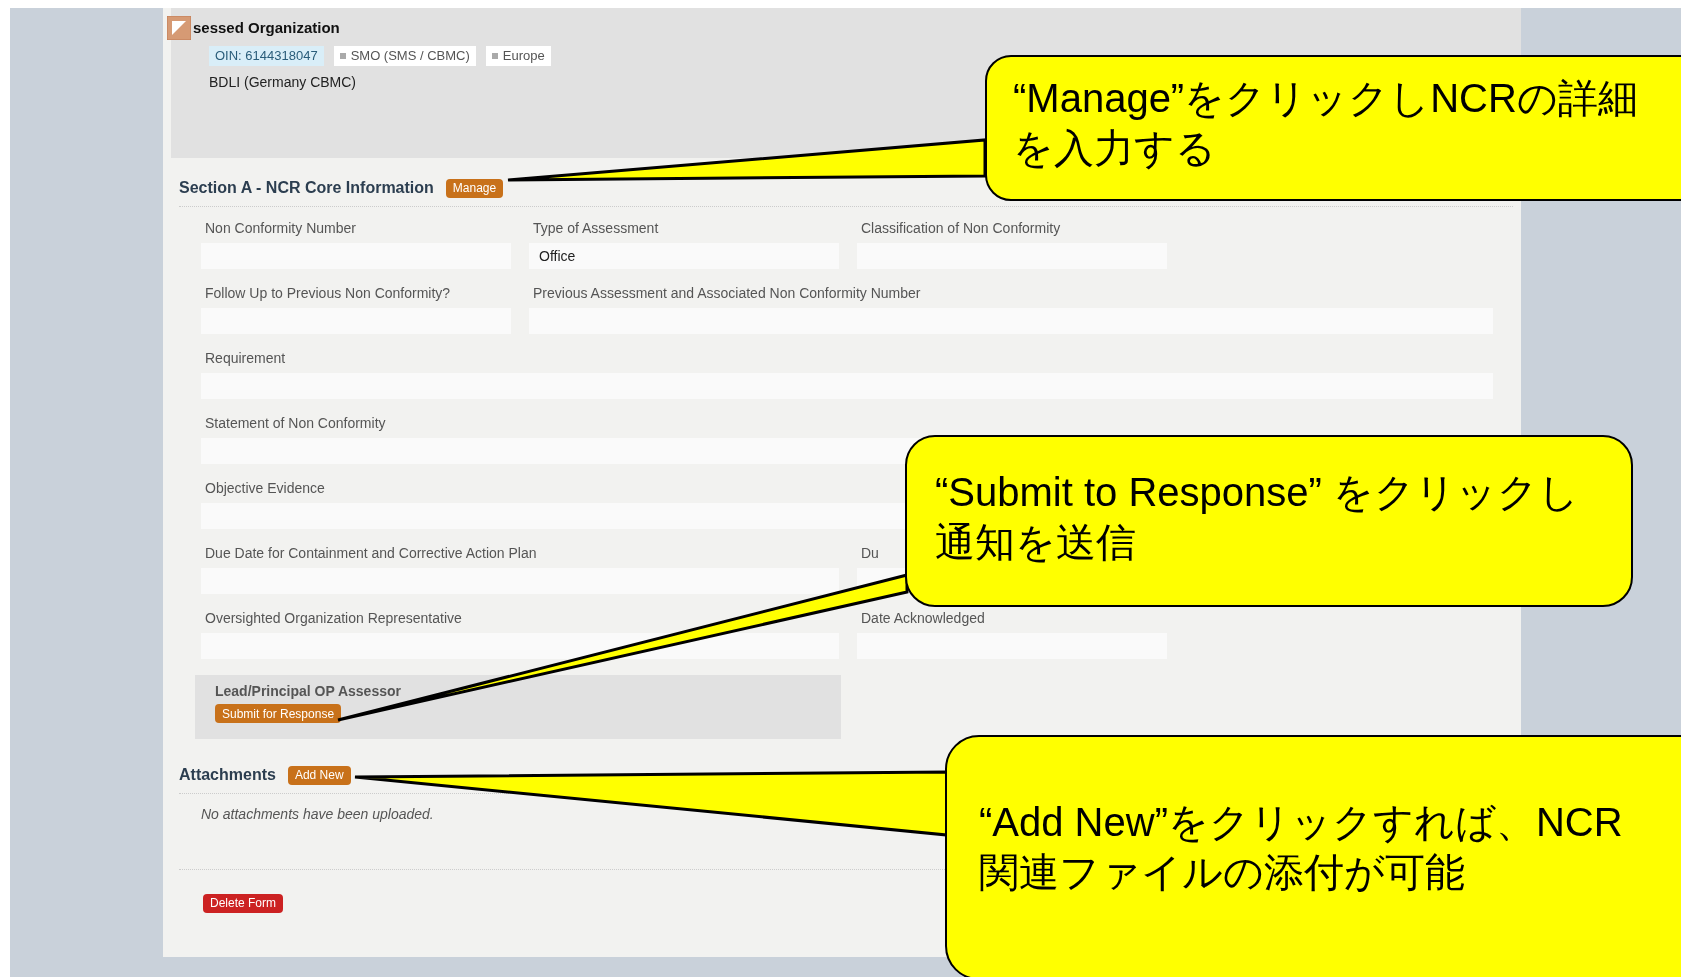  What do you see at coordinates (264, 488) in the screenshot?
I see `field-label: Objective Evidence` at bounding box center [264, 488].